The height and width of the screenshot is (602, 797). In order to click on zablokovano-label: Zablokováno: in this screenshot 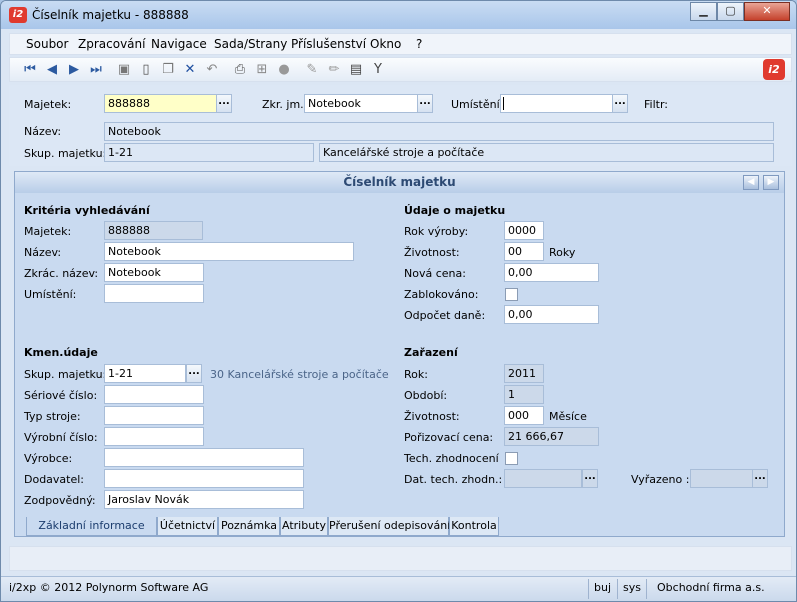, I will do `click(441, 294)`.